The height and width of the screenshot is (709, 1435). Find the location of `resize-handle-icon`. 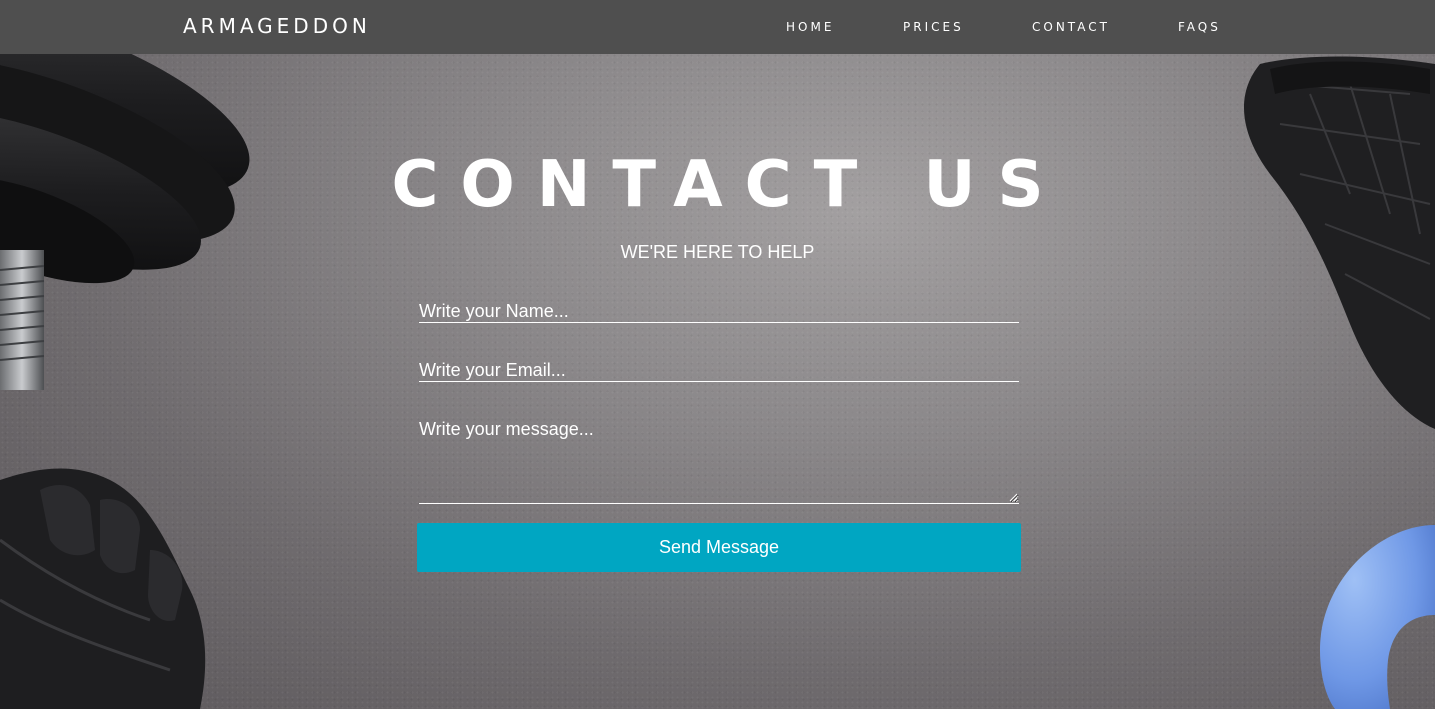

resize-handle-icon is located at coordinates (1013, 497).